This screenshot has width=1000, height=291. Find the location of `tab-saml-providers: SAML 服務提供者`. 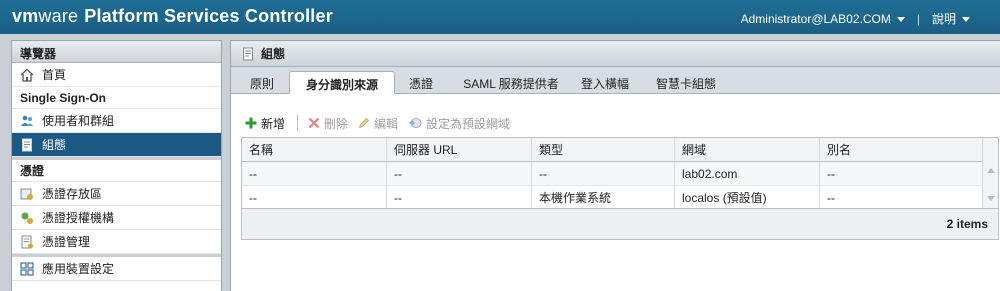

tab-saml-providers: SAML 服務提供者 is located at coordinates (511, 82).